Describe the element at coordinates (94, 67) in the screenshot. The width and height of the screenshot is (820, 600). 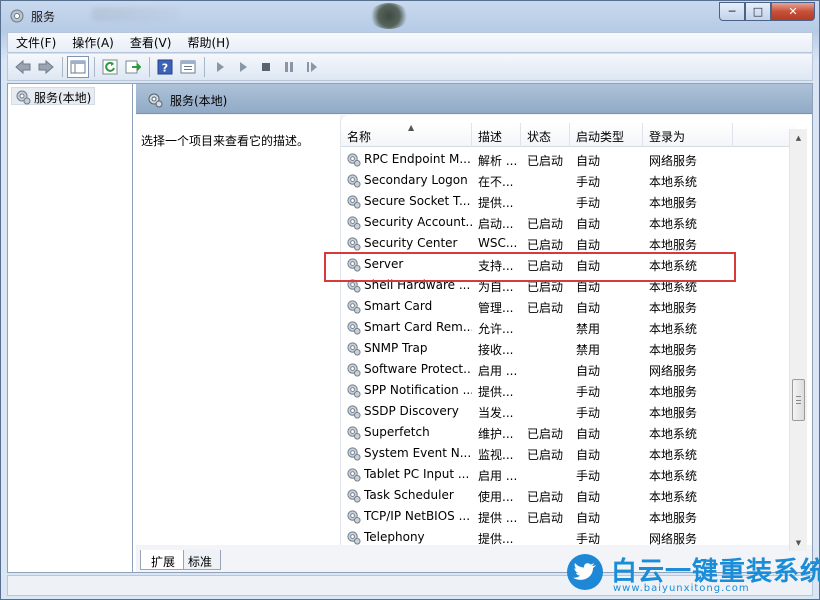
I see `toolbar-separator` at that location.